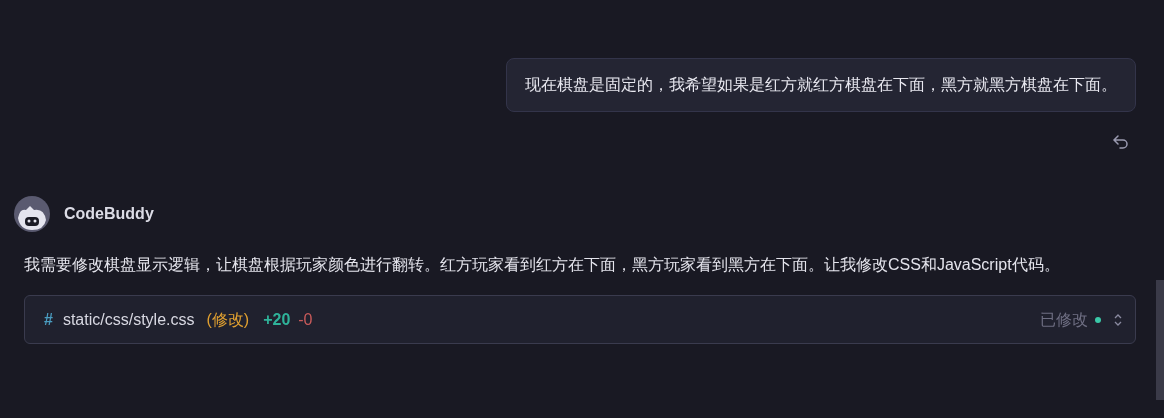  Describe the element at coordinates (542, 265) in the screenshot. I see `assistant-message: 我需要修改棋盘显示逻辑，让棋盘根据玩家颜色进行翻转。红方玩家看到红方在下面，黑方玩家看到黑方在下面。让我修改CSS和JavaScript代码。` at that location.